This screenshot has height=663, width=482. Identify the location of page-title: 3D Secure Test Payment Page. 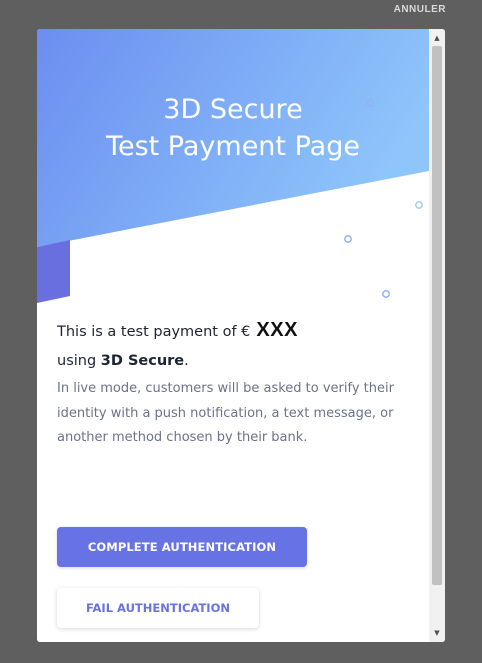
(233, 128).